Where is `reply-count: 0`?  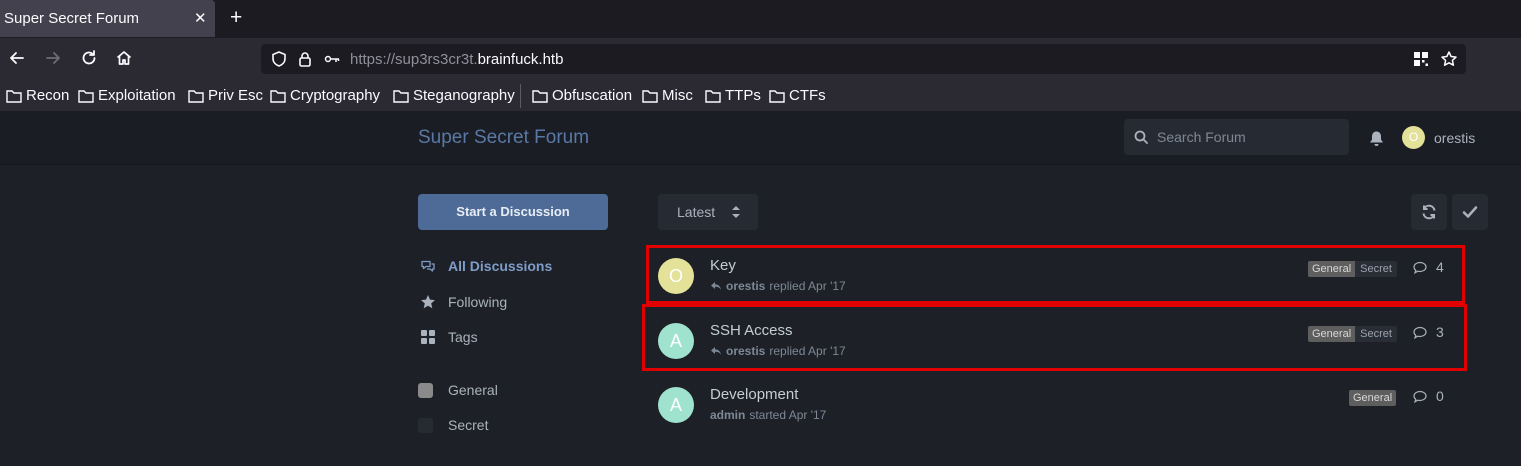 reply-count: 0 is located at coordinates (1428, 396).